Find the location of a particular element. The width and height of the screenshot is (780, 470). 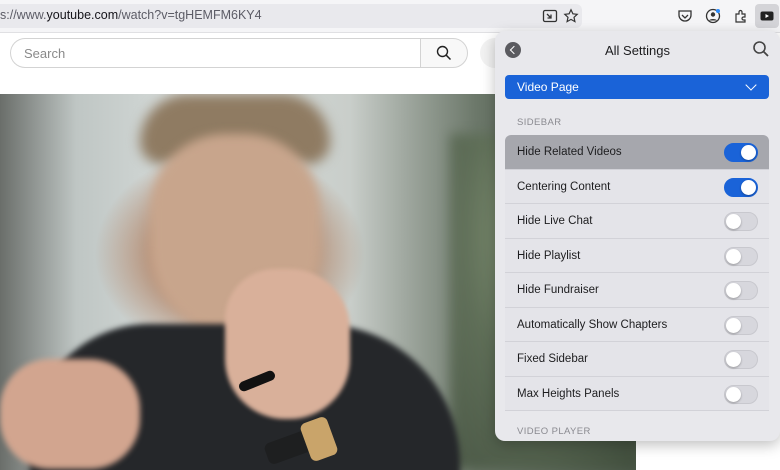

section-header-video-player: VIDEO PLAYER is located at coordinates (554, 431).